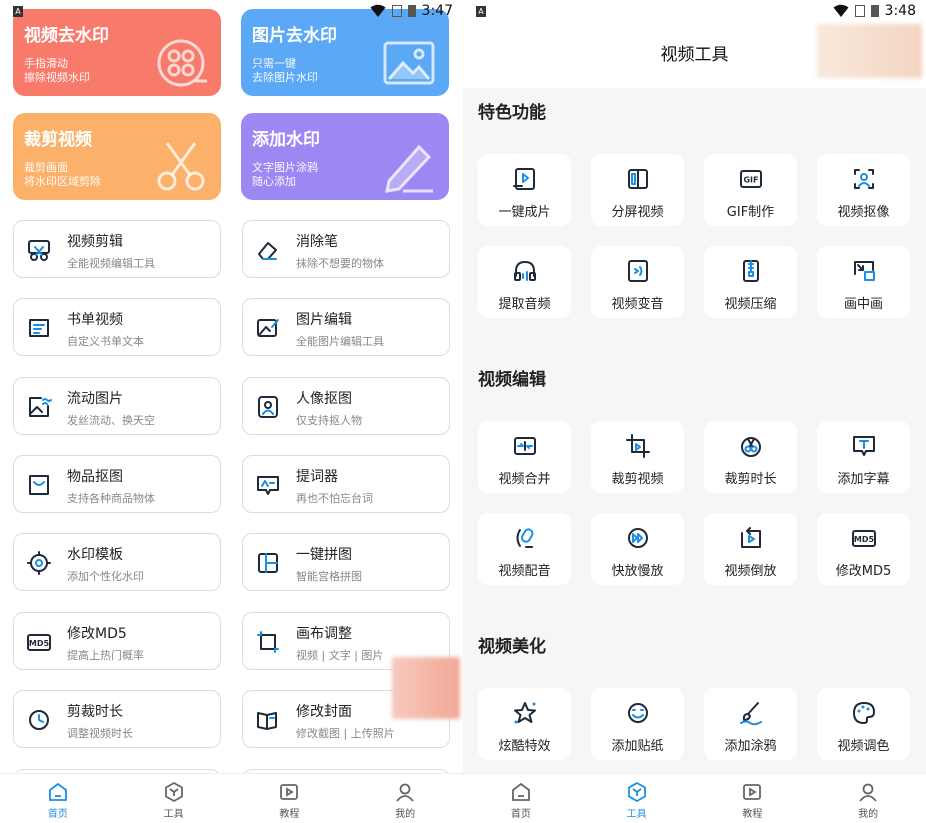 The image size is (926, 823). What do you see at coordinates (268, 328) in the screenshot?
I see `image-edit-icon` at bounding box center [268, 328].